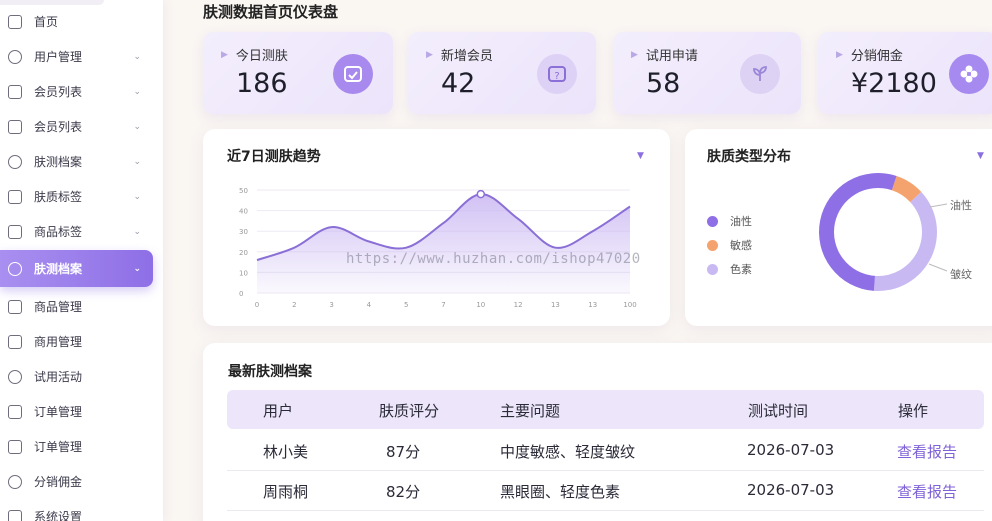 Image resolution: width=992 pixels, height=521 pixels. I want to click on sidebar-item-label: 商品管理, so click(58, 307).